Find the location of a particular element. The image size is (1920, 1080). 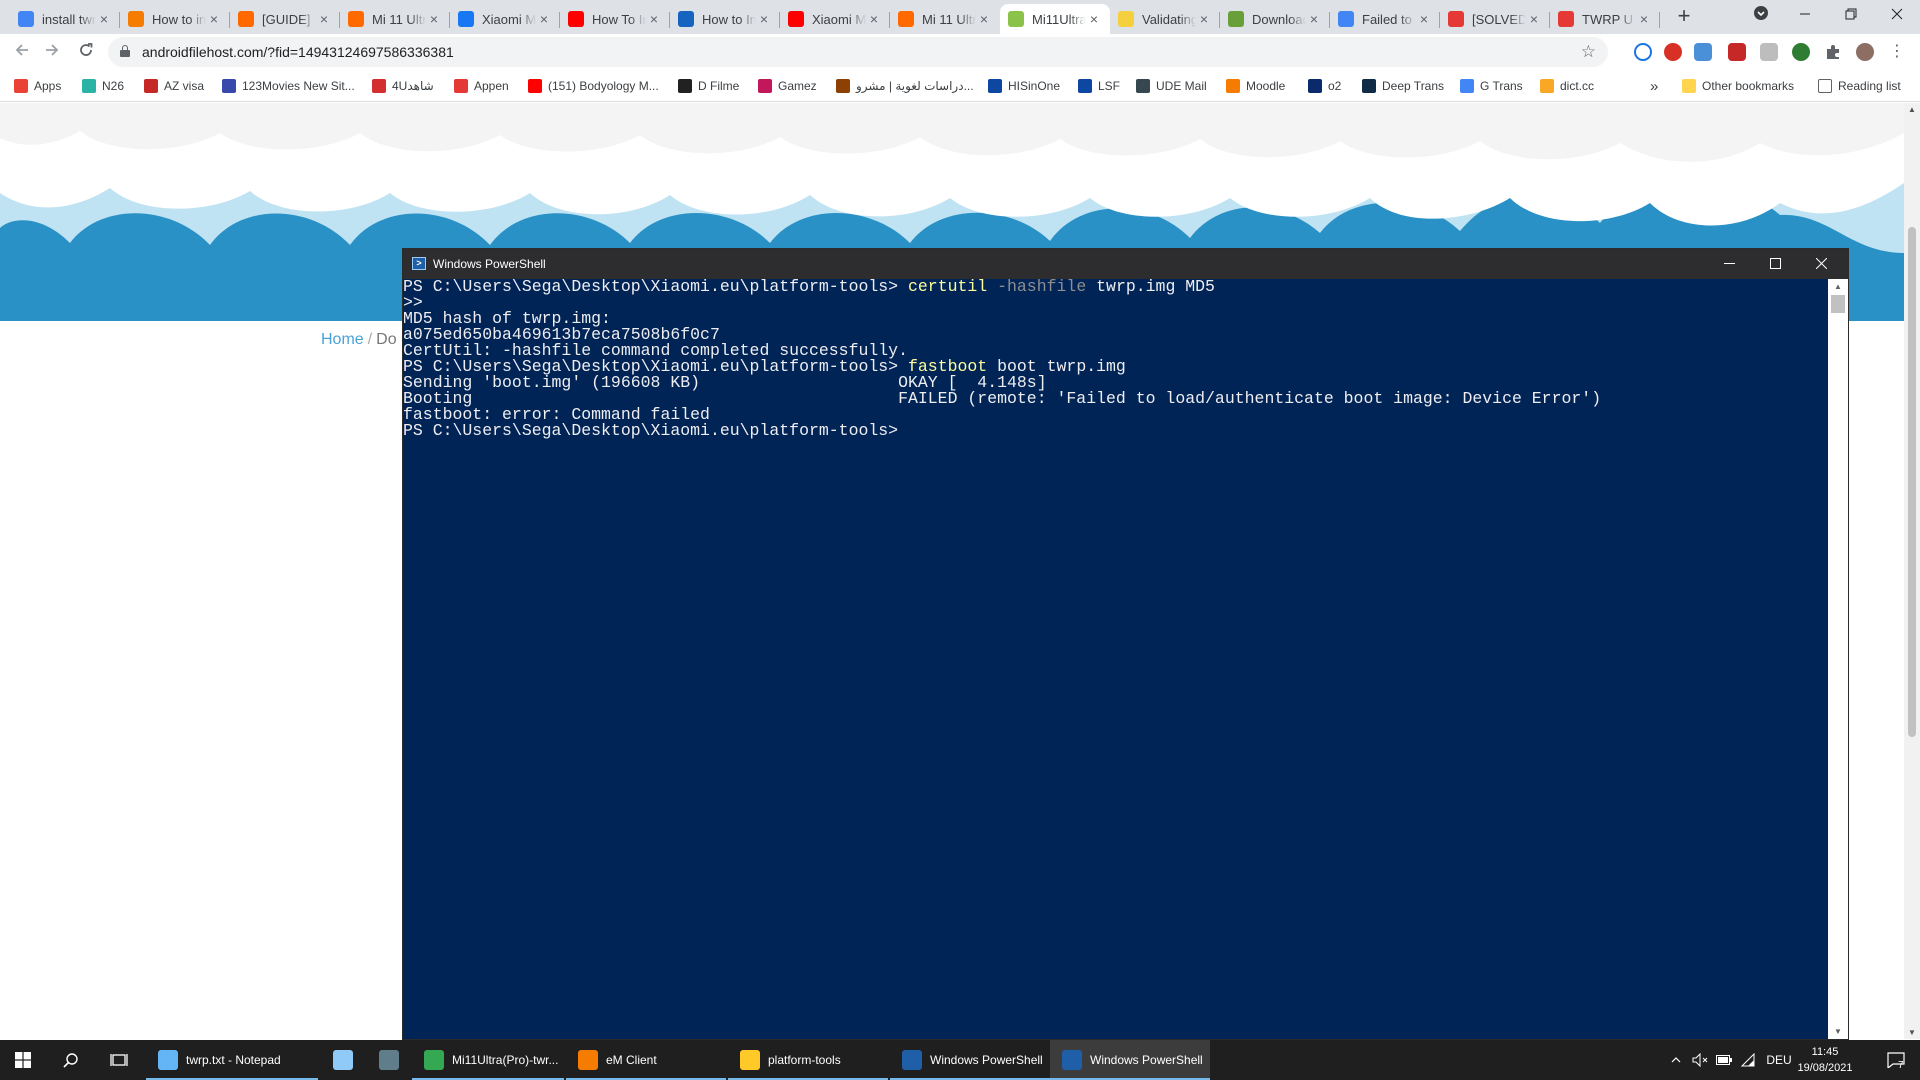

bookmark-item: Moodle is located at coordinates (1255, 86).